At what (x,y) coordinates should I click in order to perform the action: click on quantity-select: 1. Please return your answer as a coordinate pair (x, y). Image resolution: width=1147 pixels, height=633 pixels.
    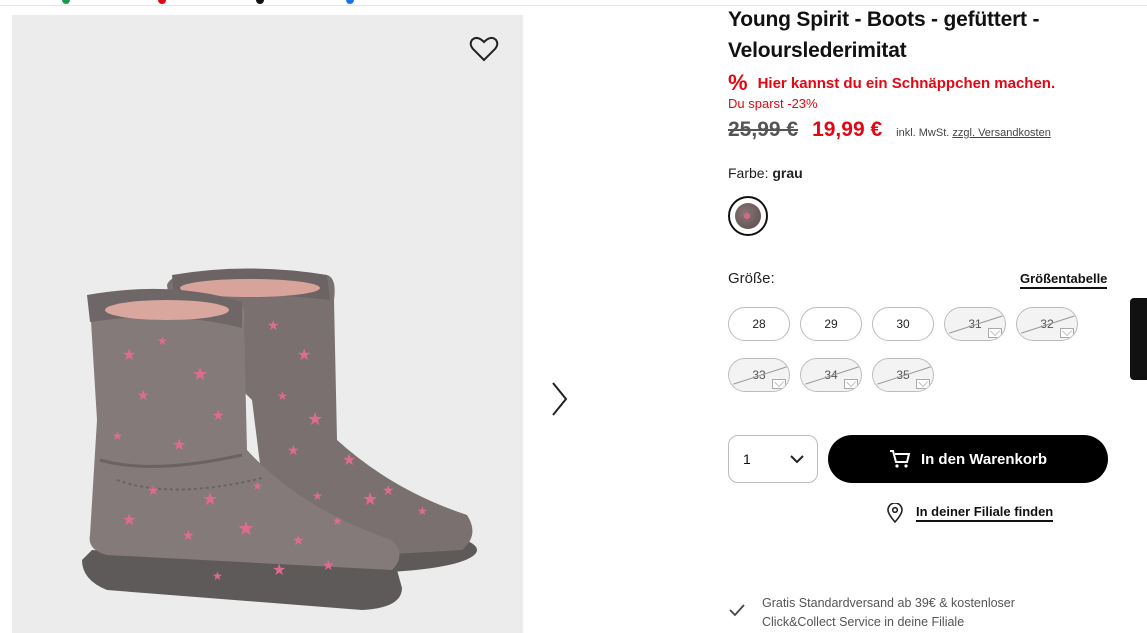
    Looking at the image, I should click on (773, 459).